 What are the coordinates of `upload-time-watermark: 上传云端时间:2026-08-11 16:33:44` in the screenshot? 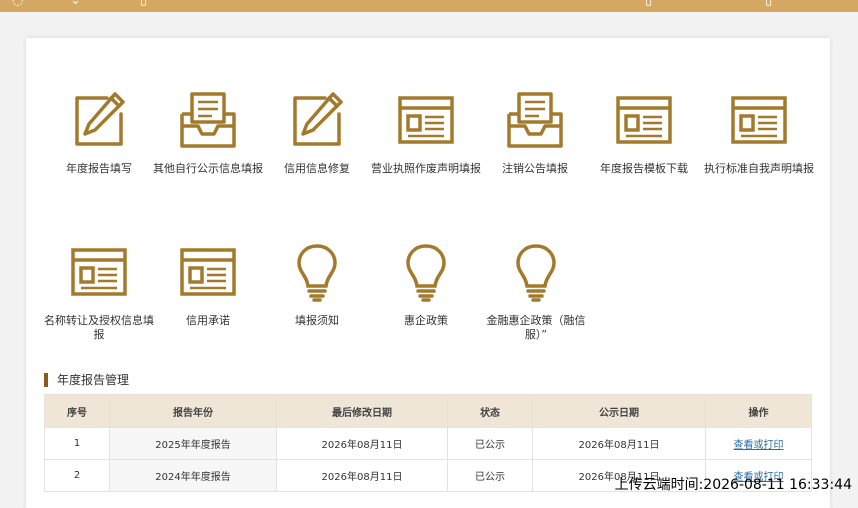 It's located at (733, 485).